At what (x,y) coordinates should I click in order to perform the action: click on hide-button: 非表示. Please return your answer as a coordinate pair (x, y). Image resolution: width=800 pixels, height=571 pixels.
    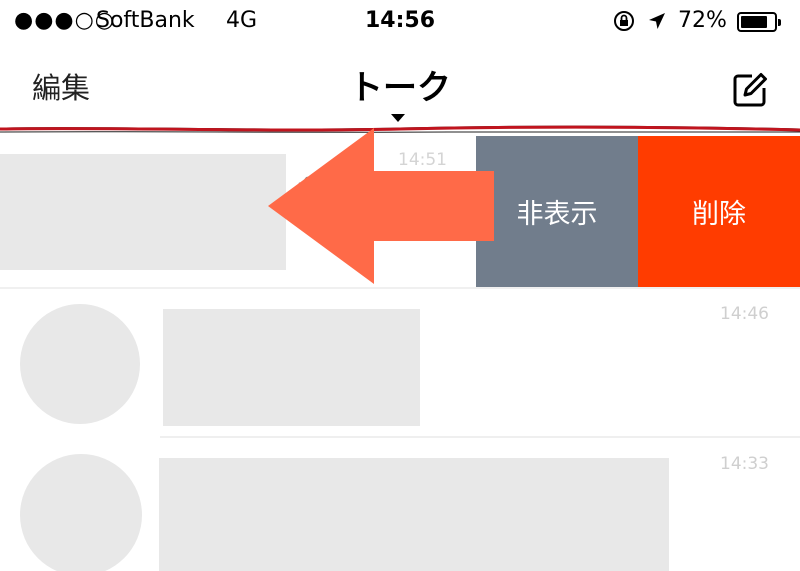
    Looking at the image, I should click on (557, 211).